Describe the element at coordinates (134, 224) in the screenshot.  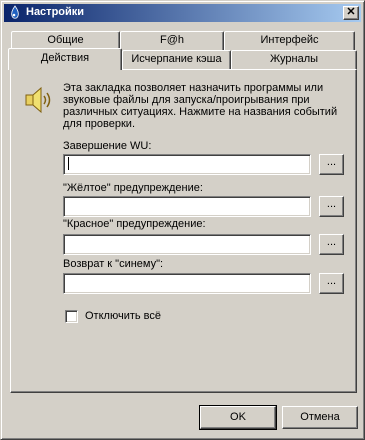
I see `red-warning-label: "Красное" предупреждение:` at that location.